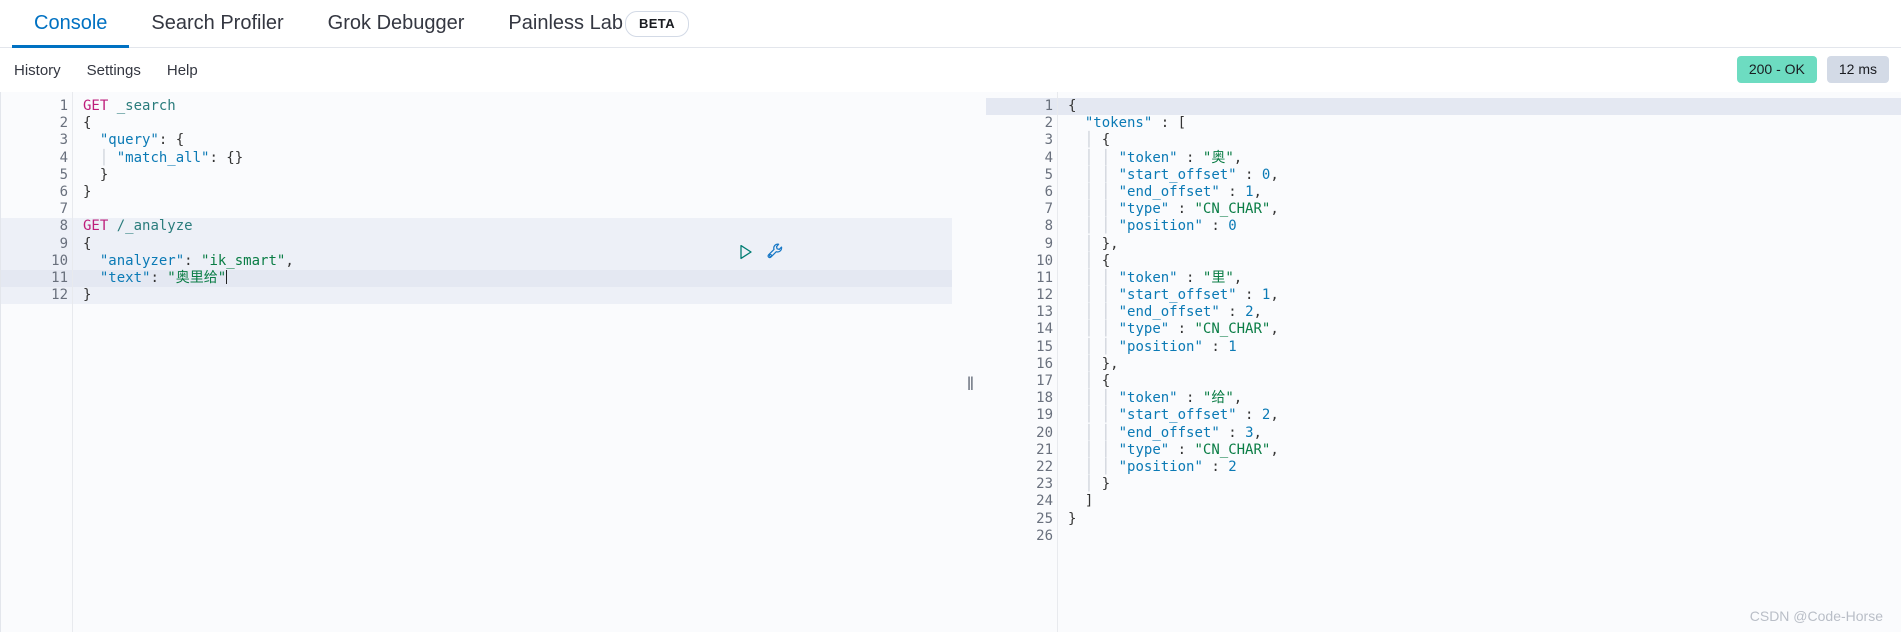 The image size is (1901, 632). What do you see at coordinates (969, 362) in the screenshot?
I see `pane-splitter: ‖` at bounding box center [969, 362].